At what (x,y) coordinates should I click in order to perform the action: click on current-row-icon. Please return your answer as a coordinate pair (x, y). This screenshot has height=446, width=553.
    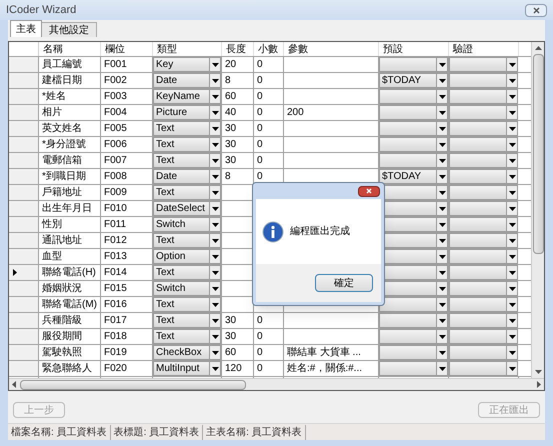
    Looking at the image, I should click on (15, 272).